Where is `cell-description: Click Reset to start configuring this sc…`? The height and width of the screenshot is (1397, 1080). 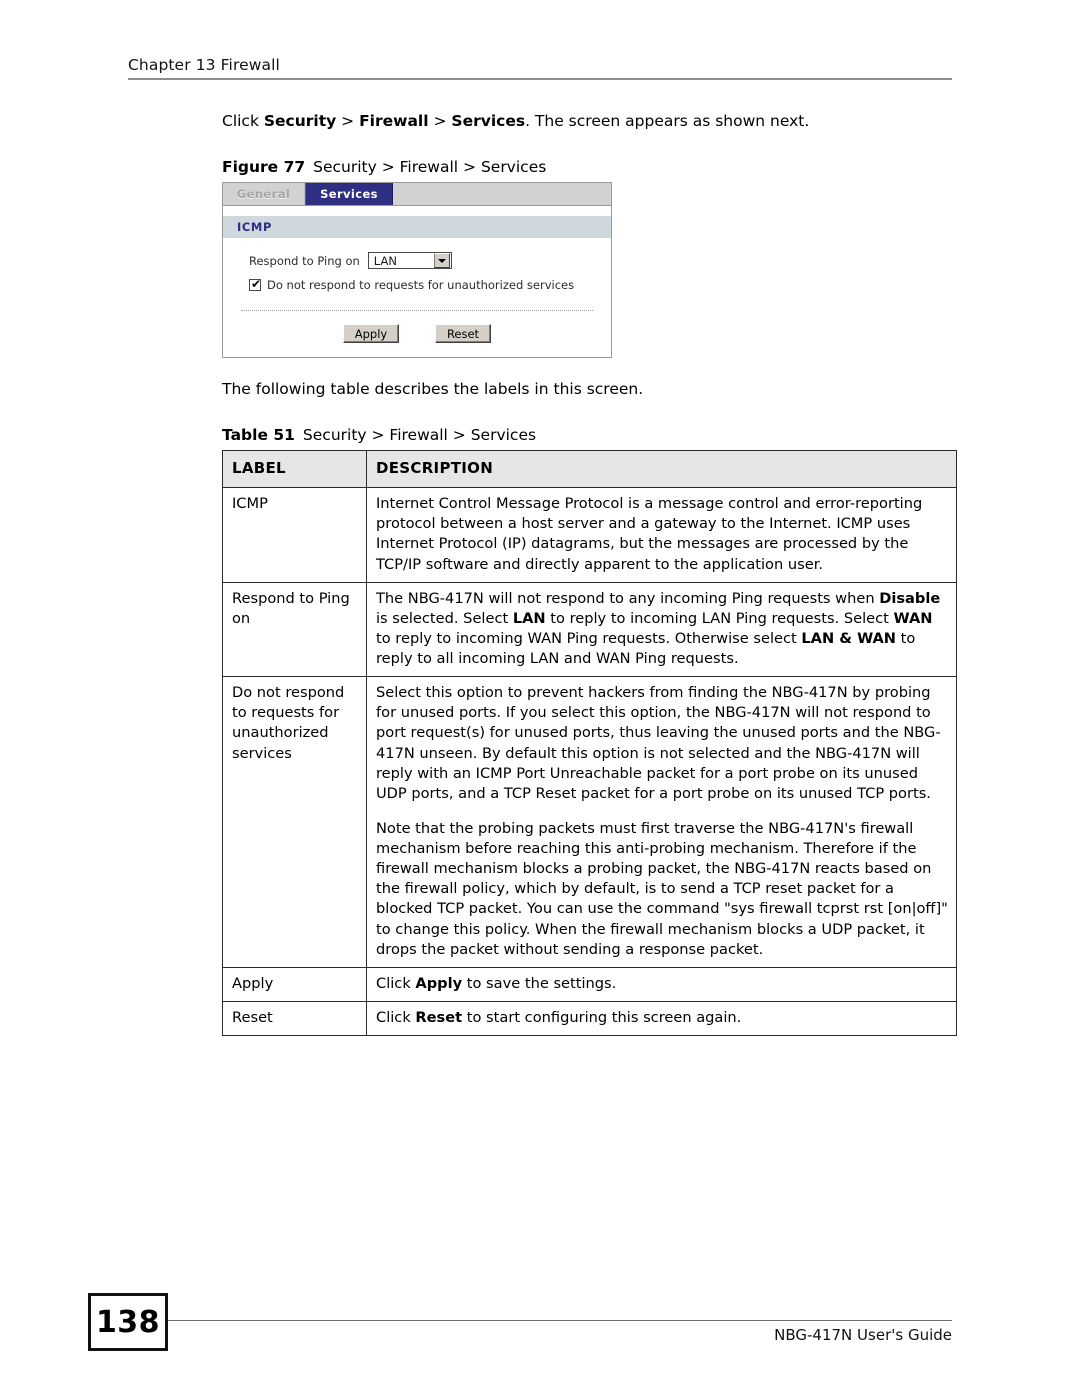 cell-description: Click Reset to start configuring this sc… is located at coordinates (661, 1018).